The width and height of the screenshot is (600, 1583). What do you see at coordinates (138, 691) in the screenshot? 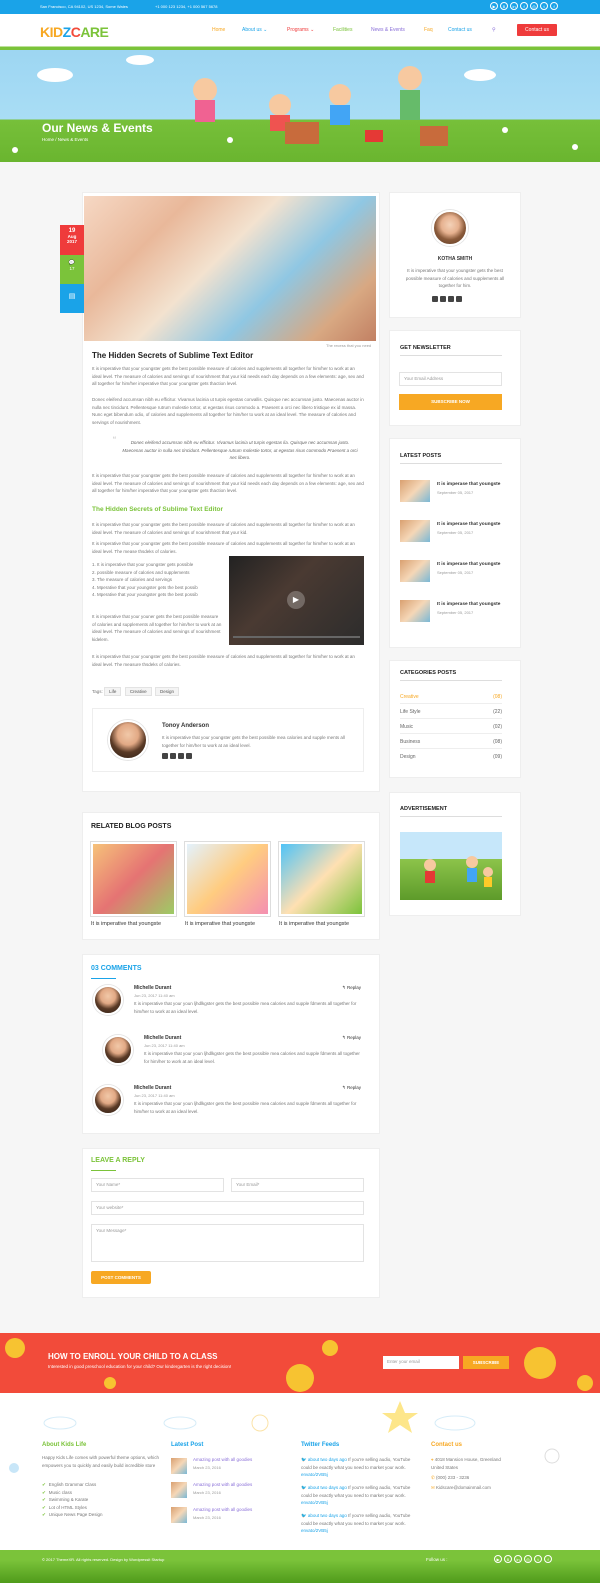
I see `tag-creative: Creative` at bounding box center [138, 691].